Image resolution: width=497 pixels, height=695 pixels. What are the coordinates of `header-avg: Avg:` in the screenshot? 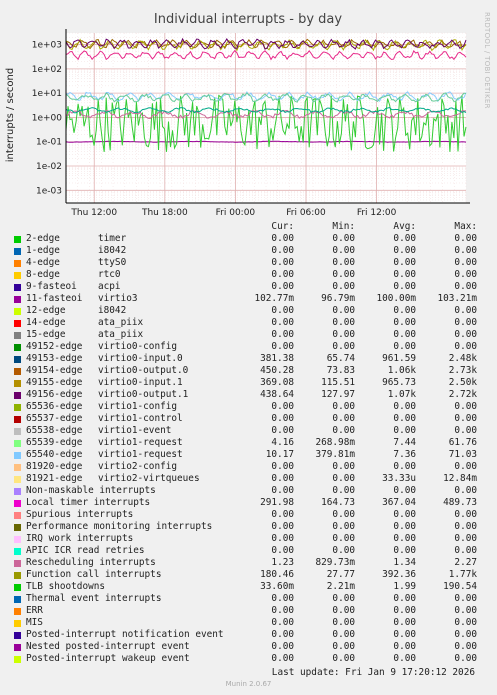 It's located at (404, 226).